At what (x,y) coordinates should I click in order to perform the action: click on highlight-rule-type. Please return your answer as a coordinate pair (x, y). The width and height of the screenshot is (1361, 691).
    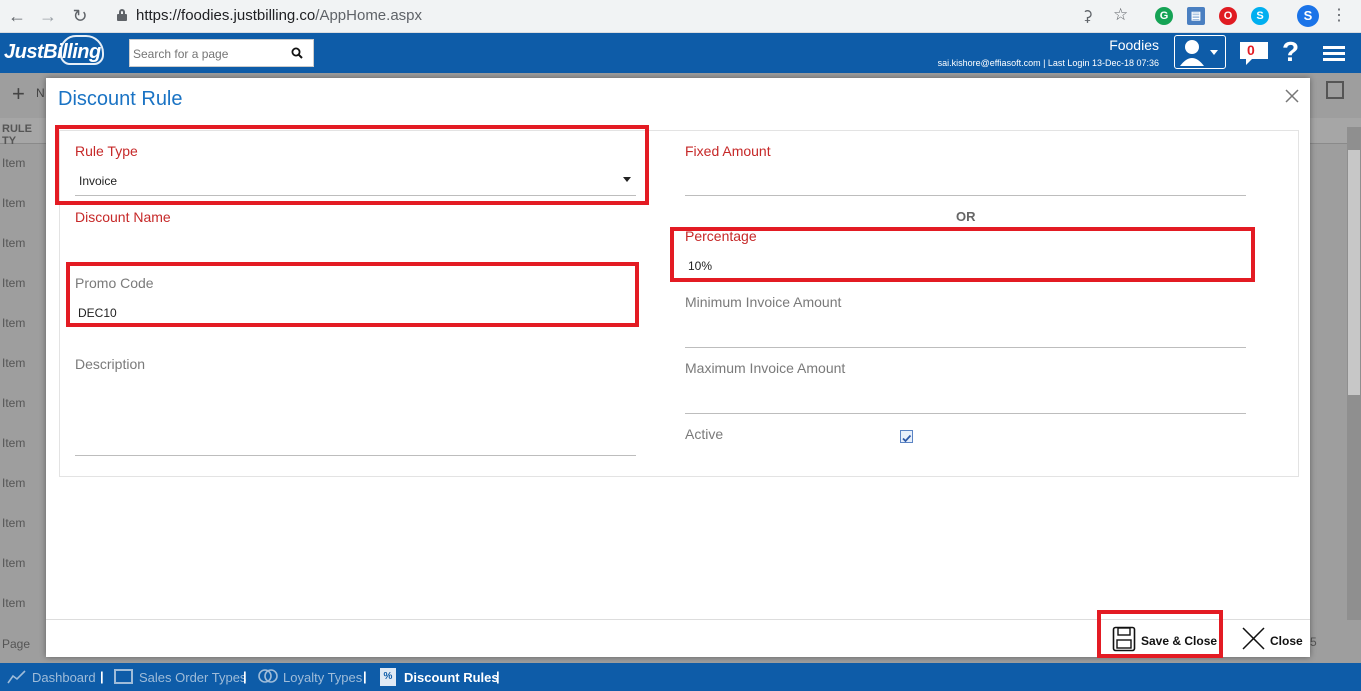
    Looking at the image, I should click on (352, 165).